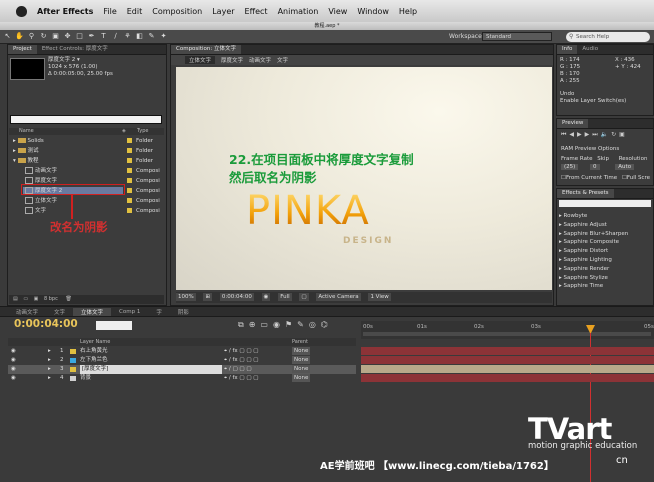 This screenshot has width=654, height=482. I want to click on breadcrumb-item: 文字, so click(282, 60).